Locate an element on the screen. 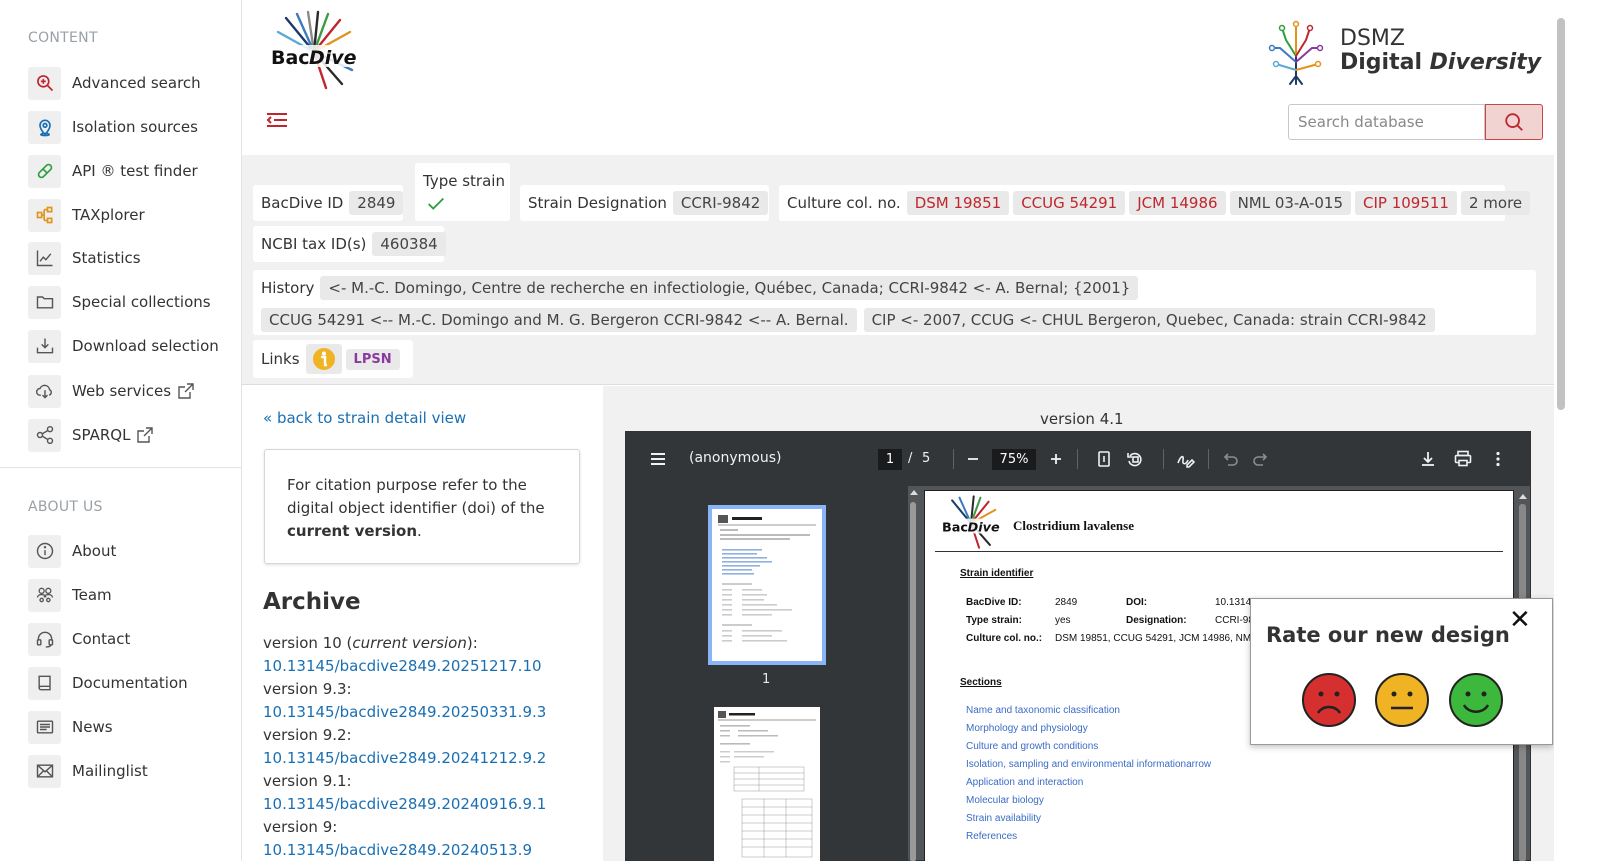 The height and width of the screenshot is (861, 1600). version-doi-link: 10.13145/bacdive2849.20251217.10 is located at coordinates (428, 666).